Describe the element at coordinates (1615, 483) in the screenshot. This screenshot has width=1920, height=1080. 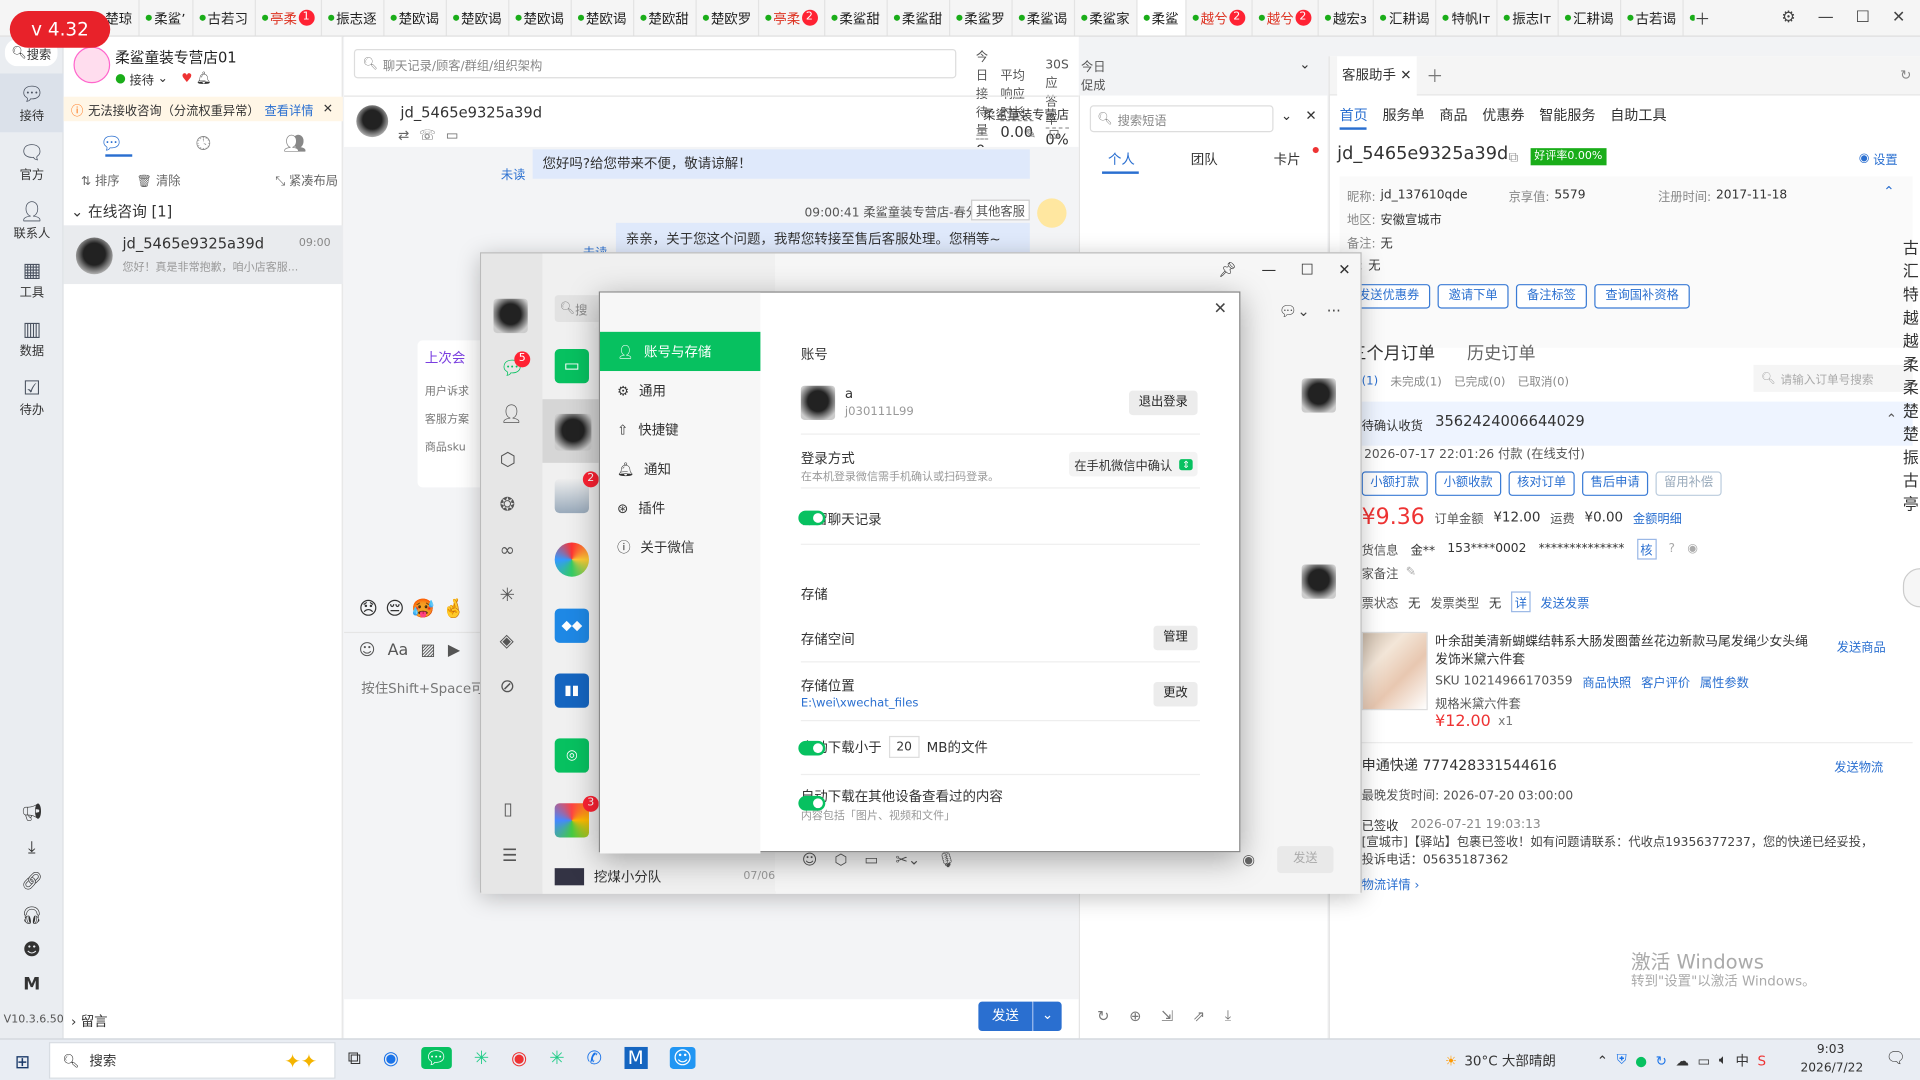
I see `order-action-button: 售后申请` at that location.